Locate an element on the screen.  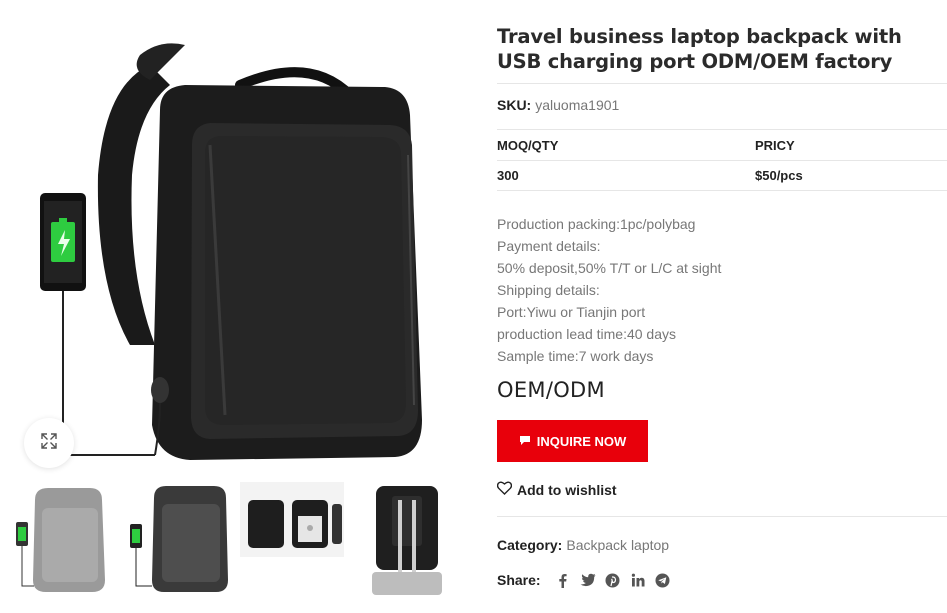
category-link: Backpack laptop is located at coordinates (617, 545).